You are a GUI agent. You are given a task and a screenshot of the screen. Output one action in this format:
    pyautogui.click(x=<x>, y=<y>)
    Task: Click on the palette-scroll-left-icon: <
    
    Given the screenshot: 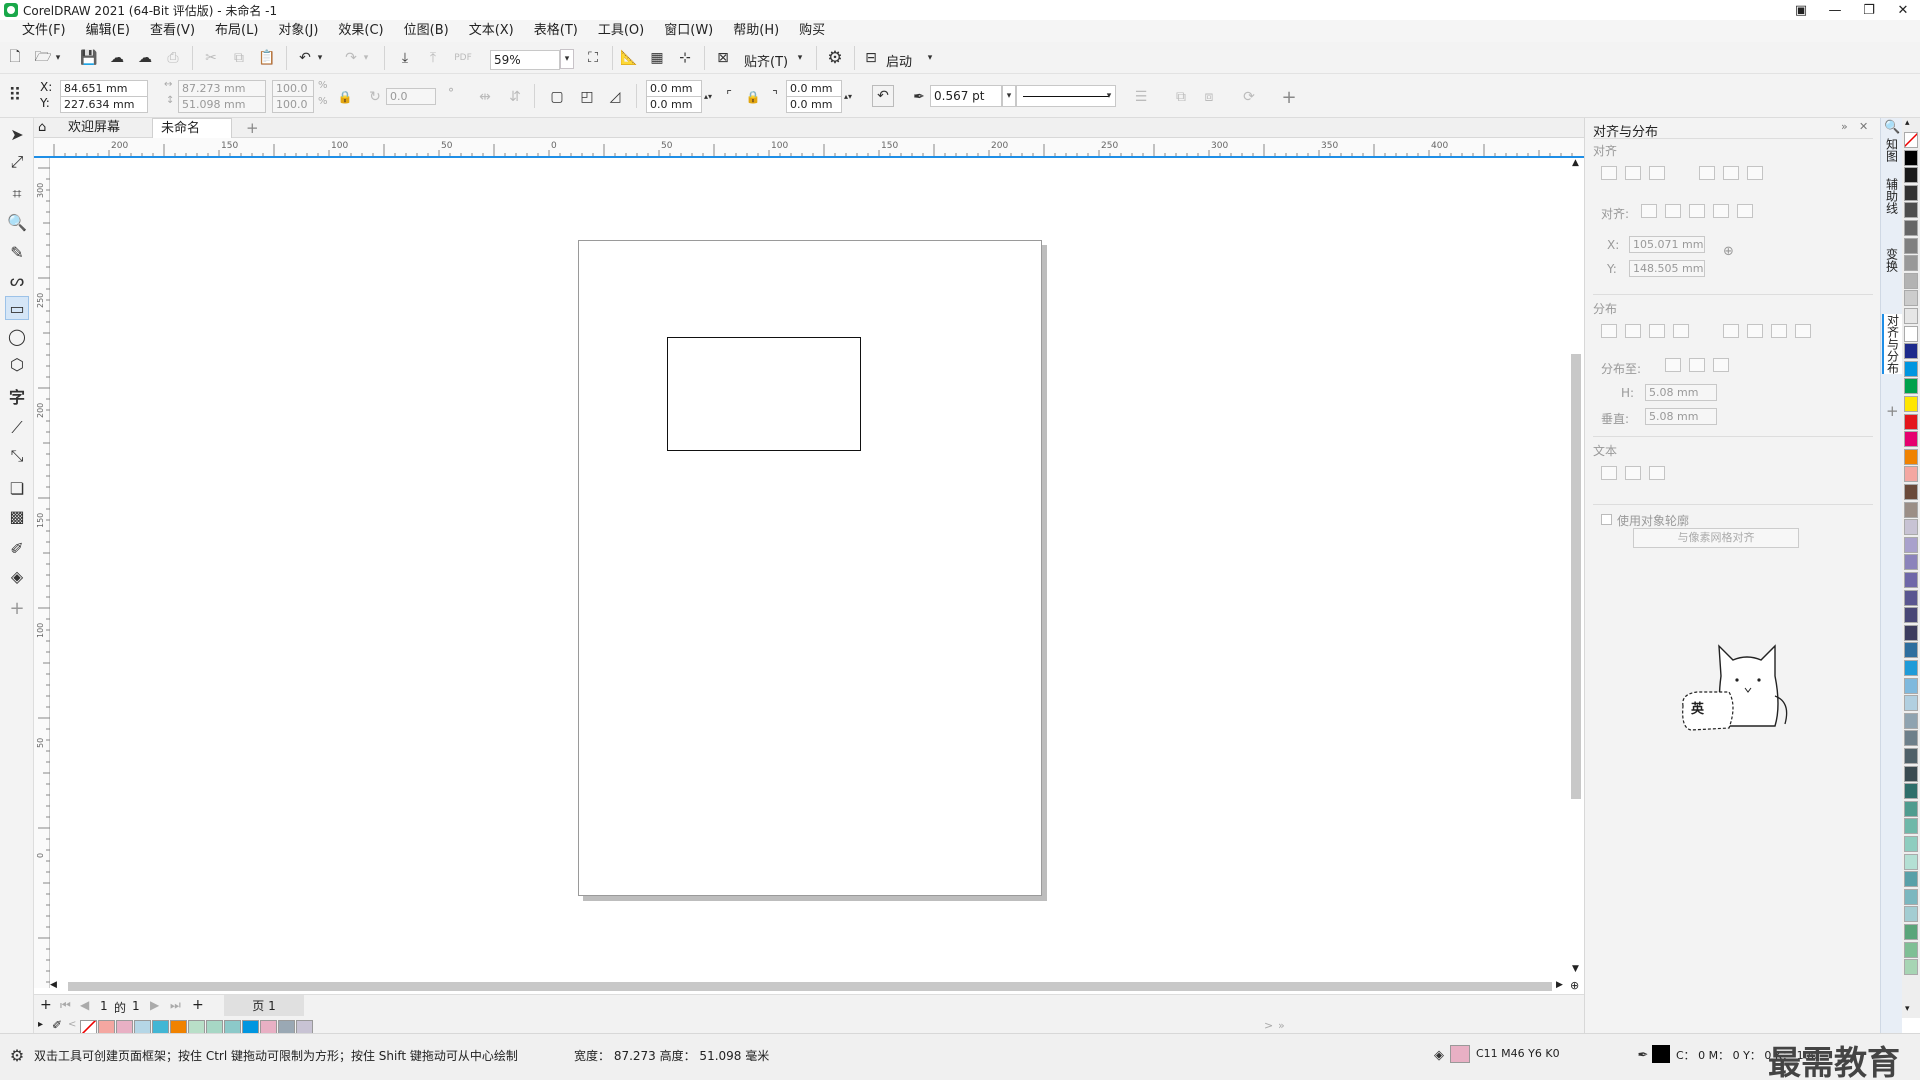 What is the action you would take?
    pyautogui.click(x=72, y=1024)
    